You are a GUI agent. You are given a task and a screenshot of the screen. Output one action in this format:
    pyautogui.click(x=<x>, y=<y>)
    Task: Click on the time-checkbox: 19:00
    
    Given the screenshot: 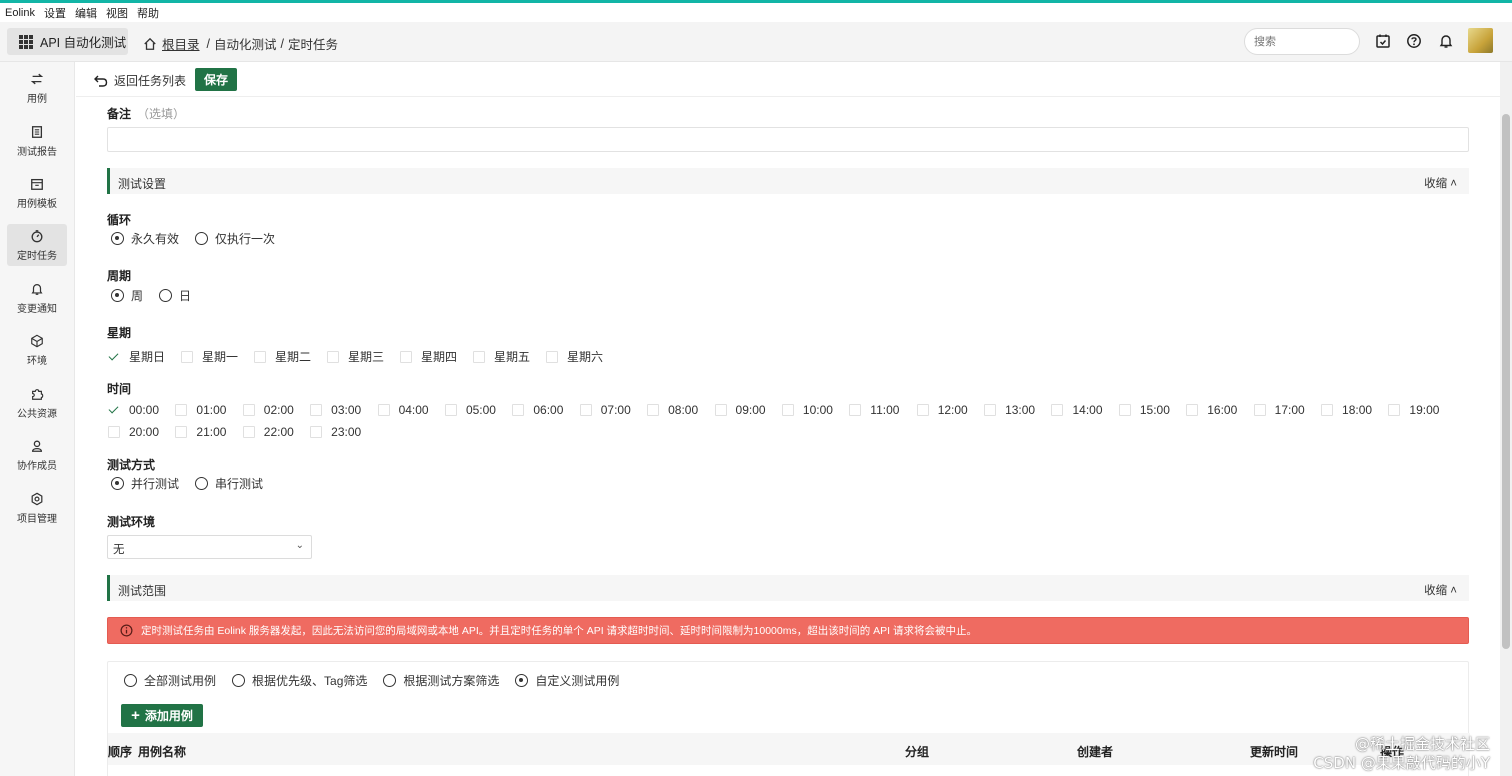 What is the action you would take?
    pyautogui.click(x=1418, y=410)
    